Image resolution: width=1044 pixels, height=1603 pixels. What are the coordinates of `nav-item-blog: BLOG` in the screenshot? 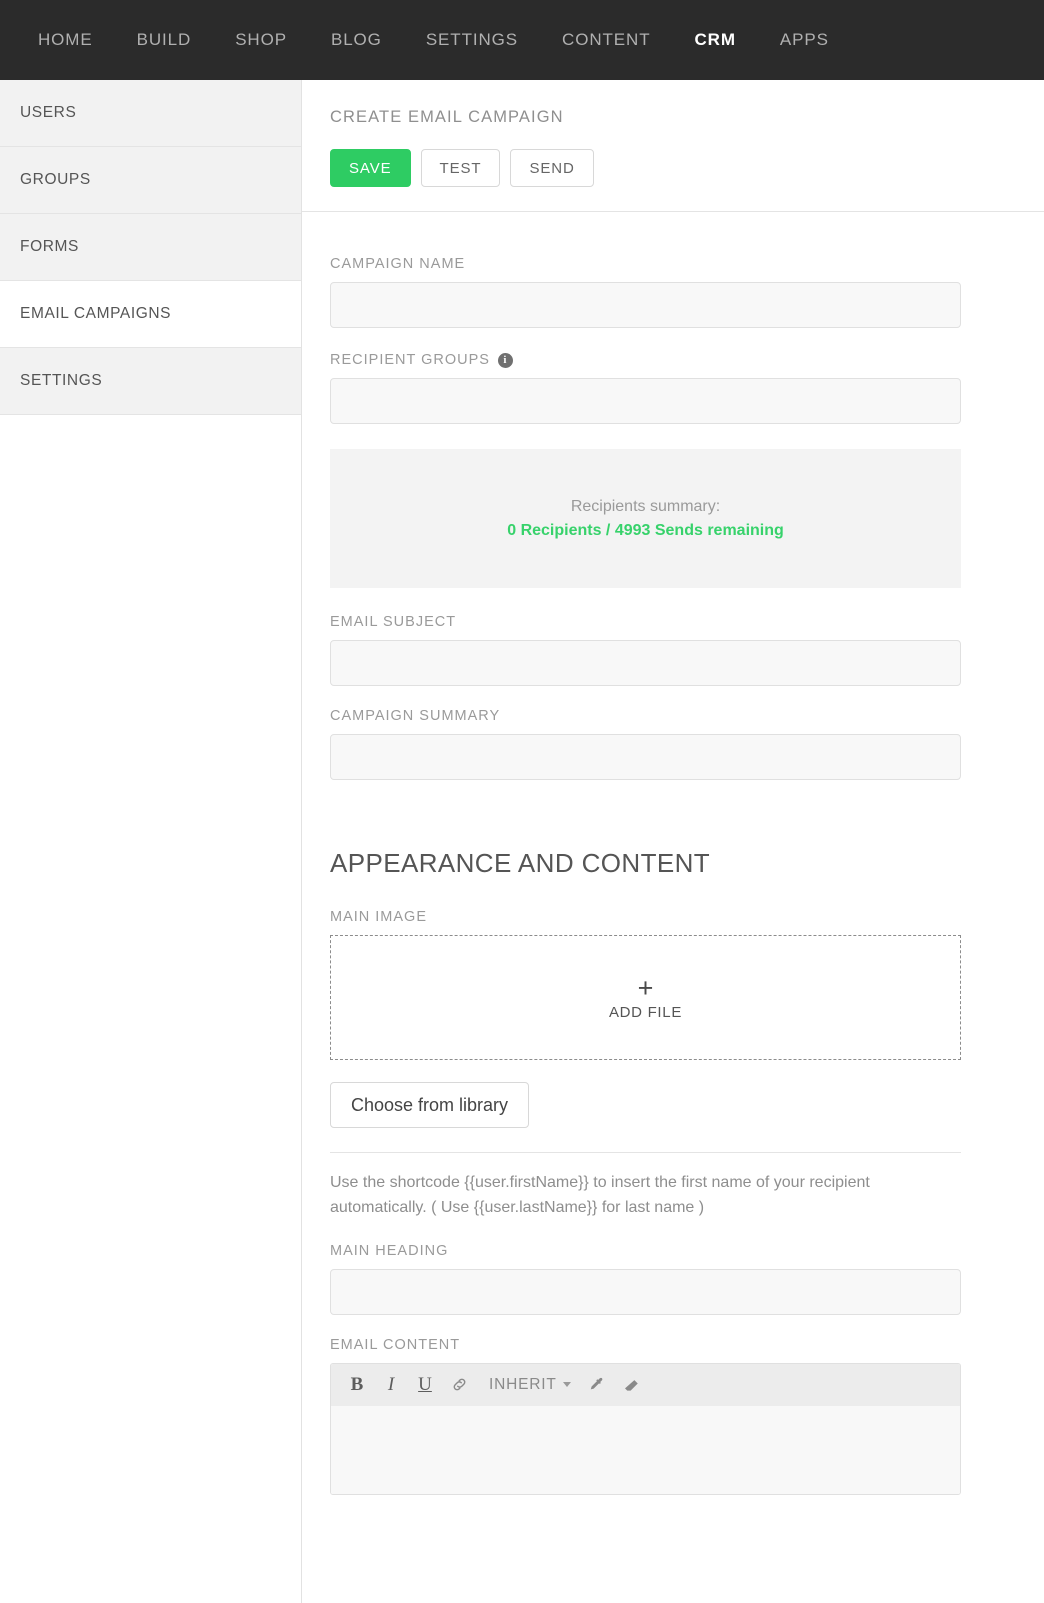 It's located at (356, 40).